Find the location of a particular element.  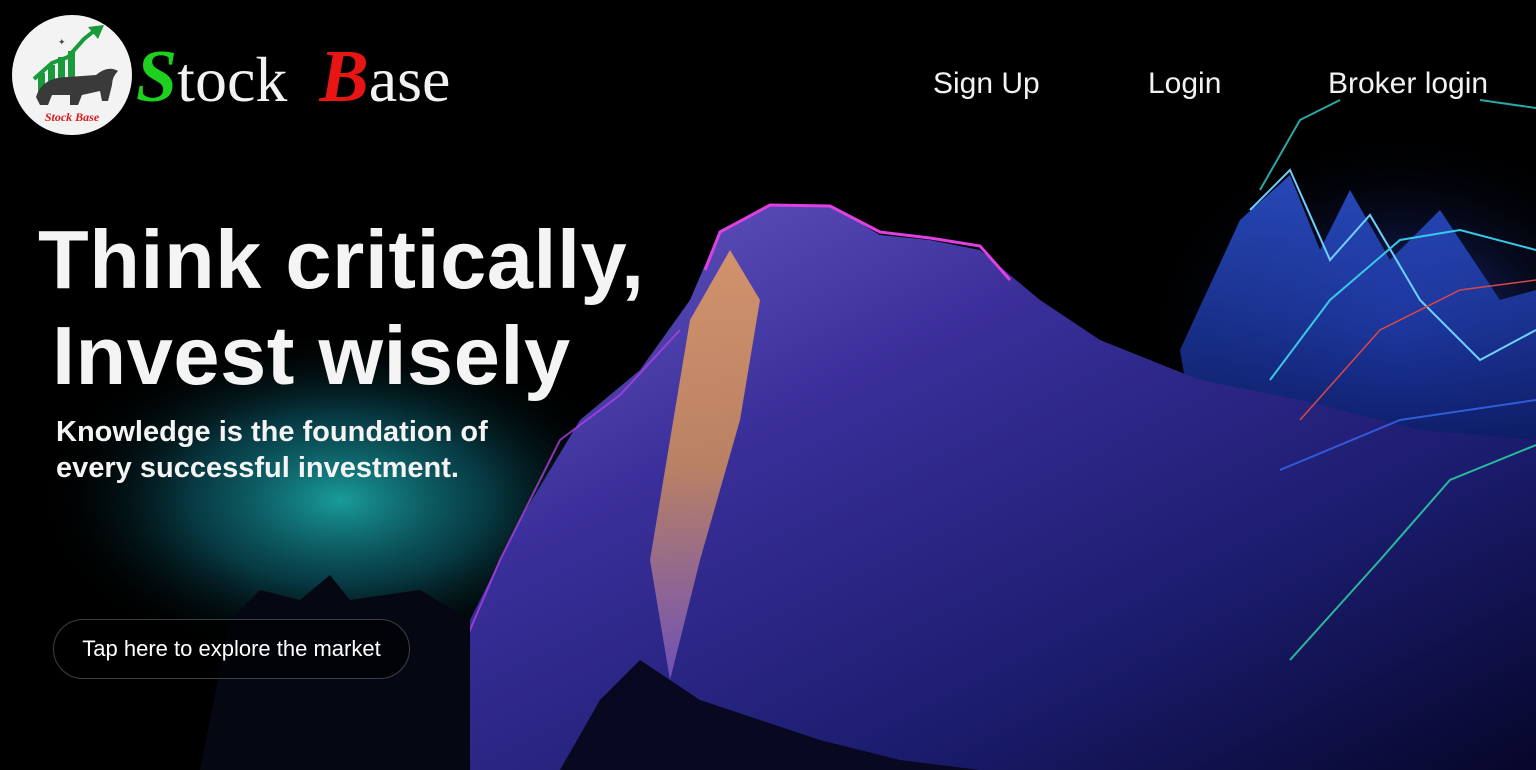

hero-headline: Think critically, Invest wisely is located at coordinates (341, 308).